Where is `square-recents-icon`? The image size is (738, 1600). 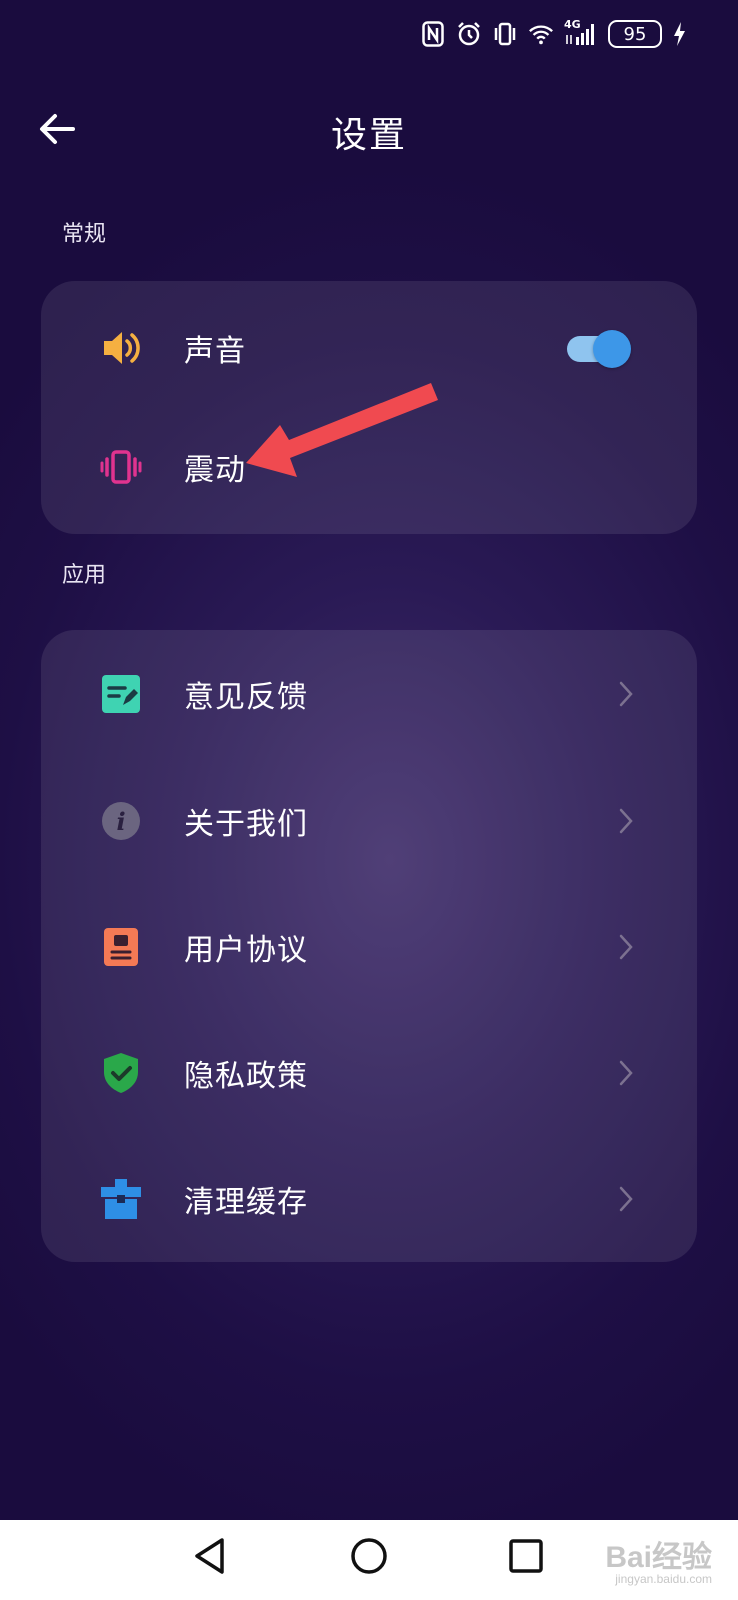
square-recents-icon is located at coordinates (526, 1558).